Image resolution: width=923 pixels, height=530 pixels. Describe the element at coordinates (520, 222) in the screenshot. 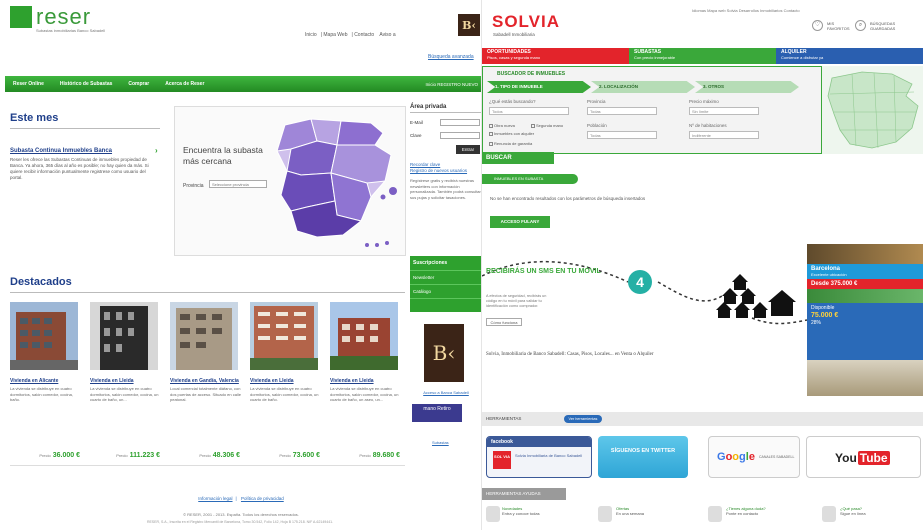

I see `acceso-button: ACCESO FULANY` at that location.